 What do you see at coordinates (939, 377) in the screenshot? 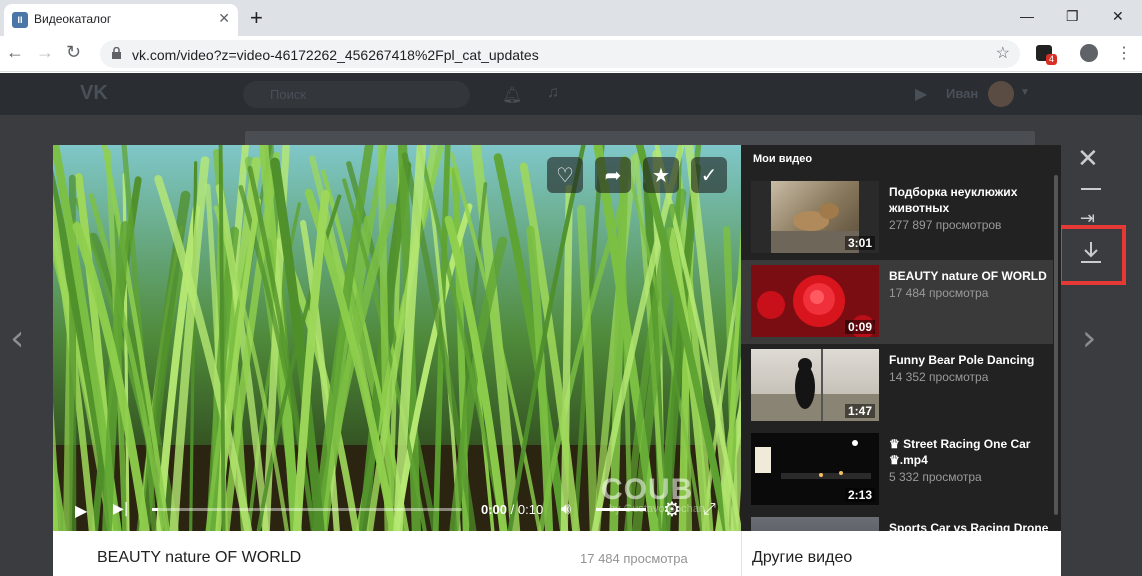
I see `video-views: 14 352 просмотра` at bounding box center [939, 377].